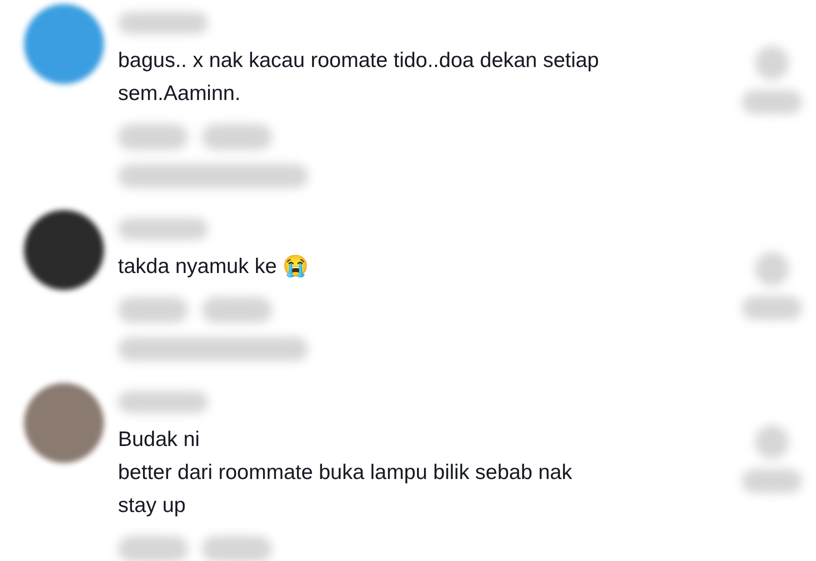 This screenshot has height=561, width=816. What do you see at coordinates (346, 473) in the screenshot?
I see `comment-text: Budak ni better dari roommate buka lampu bilik sebab nak stay up` at bounding box center [346, 473].